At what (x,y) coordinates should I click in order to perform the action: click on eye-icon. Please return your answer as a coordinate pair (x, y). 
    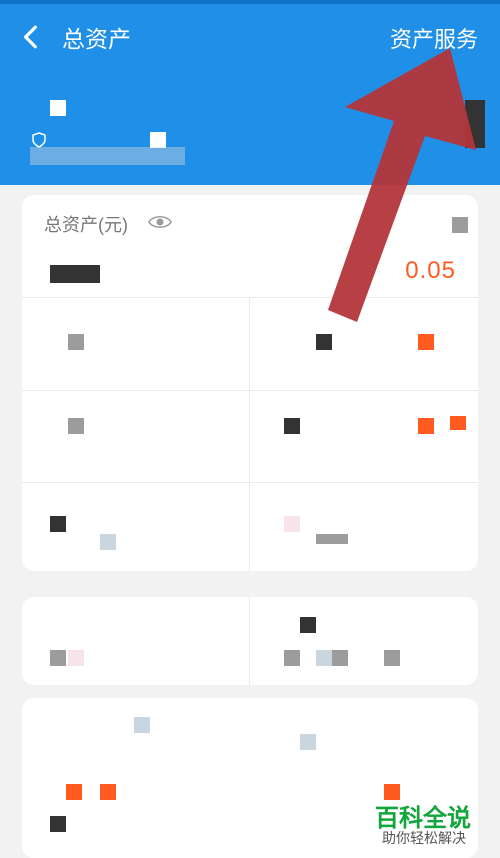
    Looking at the image, I should click on (160, 222).